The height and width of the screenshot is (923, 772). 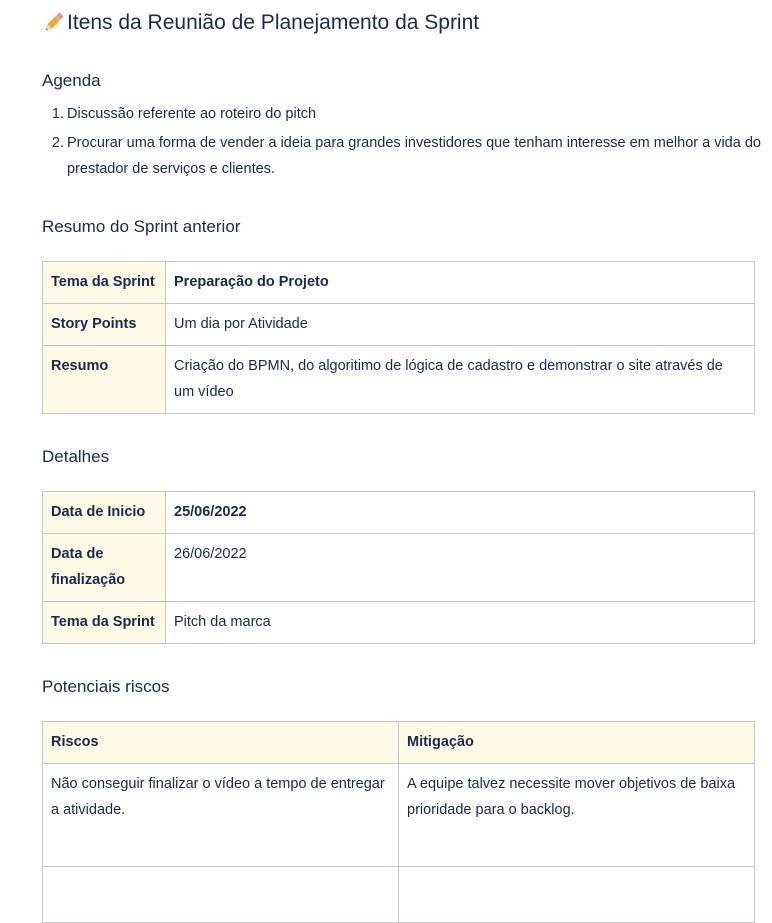 What do you see at coordinates (141, 226) in the screenshot?
I see `previous-sprint-heading: Resumo do Sprint anterior` at bounding box center [141, 226].